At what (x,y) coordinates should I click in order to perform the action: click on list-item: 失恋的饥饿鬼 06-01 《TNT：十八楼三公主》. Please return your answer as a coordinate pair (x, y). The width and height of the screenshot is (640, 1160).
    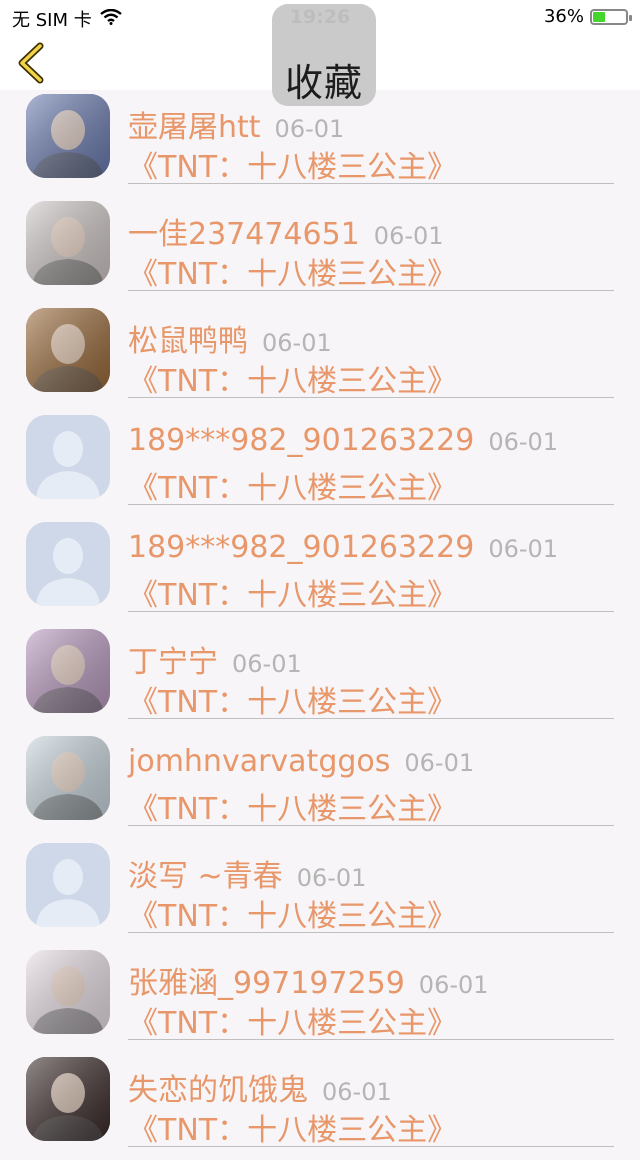
    Looking at the image, I should click on (320, 1106).